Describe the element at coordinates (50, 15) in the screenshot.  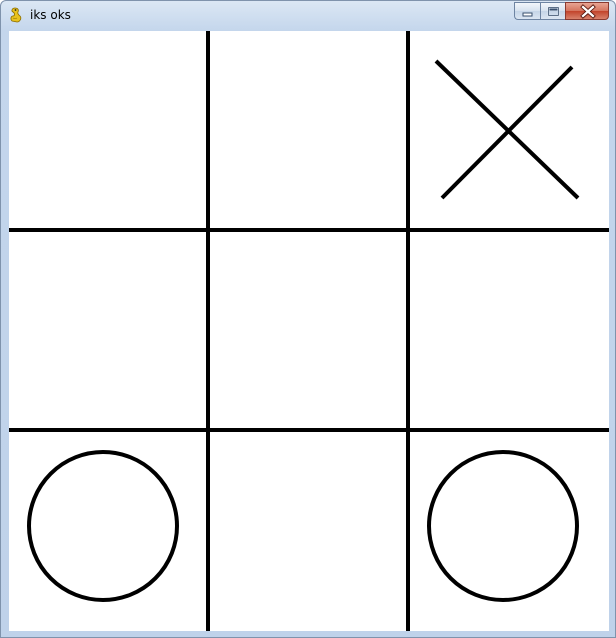
I see `window-title: iks oks` at that location.